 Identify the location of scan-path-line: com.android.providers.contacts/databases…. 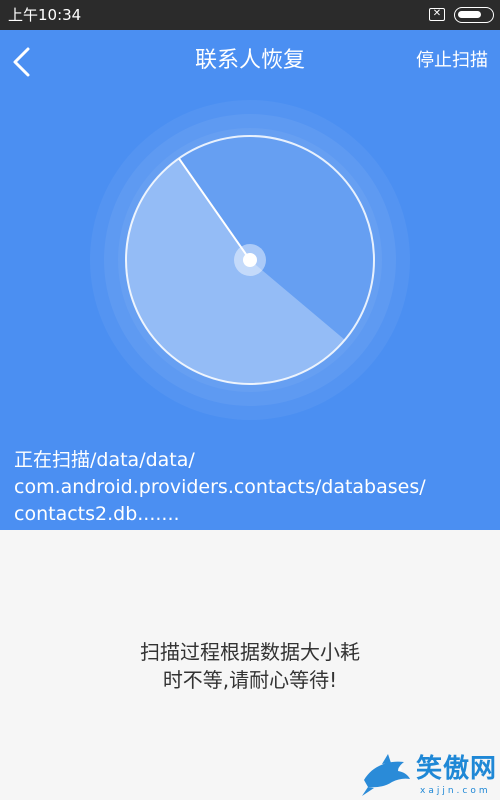
(220, 487).